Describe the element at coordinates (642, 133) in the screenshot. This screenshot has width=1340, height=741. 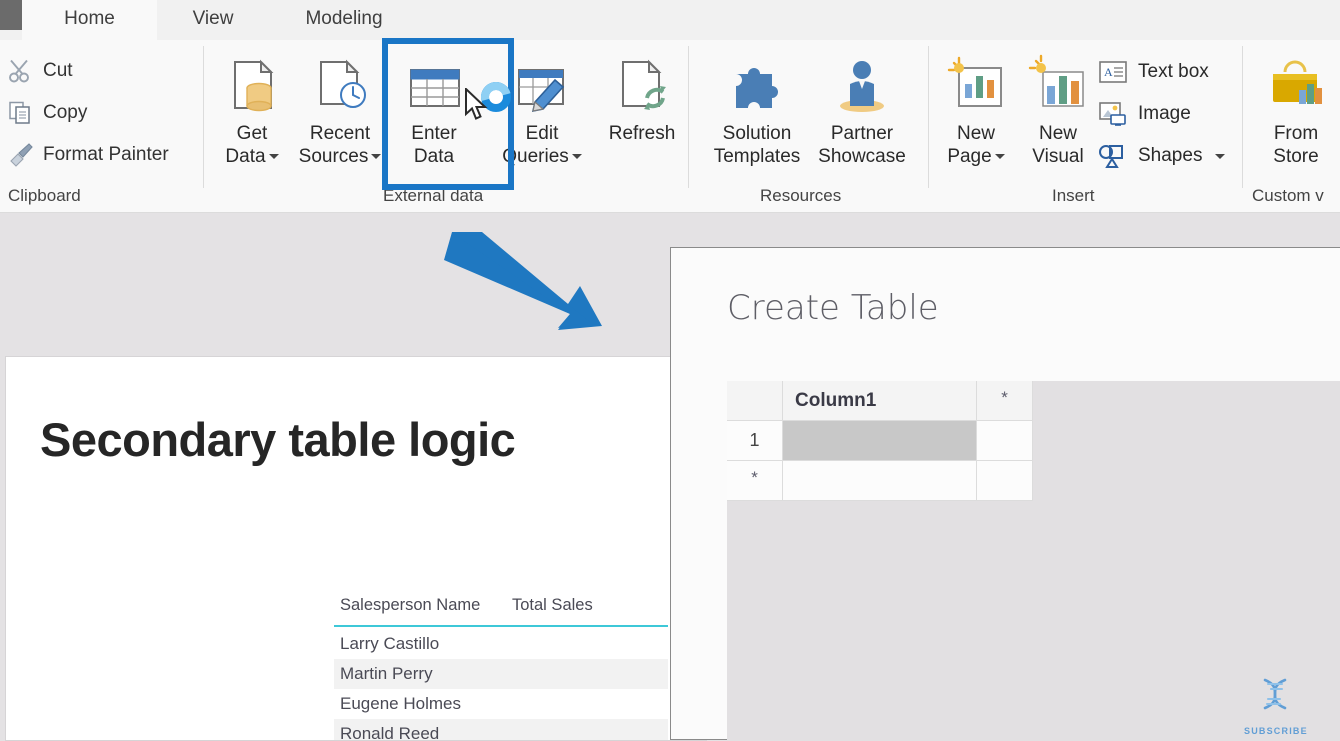
I see `refresh-label: Refresh` at that location.